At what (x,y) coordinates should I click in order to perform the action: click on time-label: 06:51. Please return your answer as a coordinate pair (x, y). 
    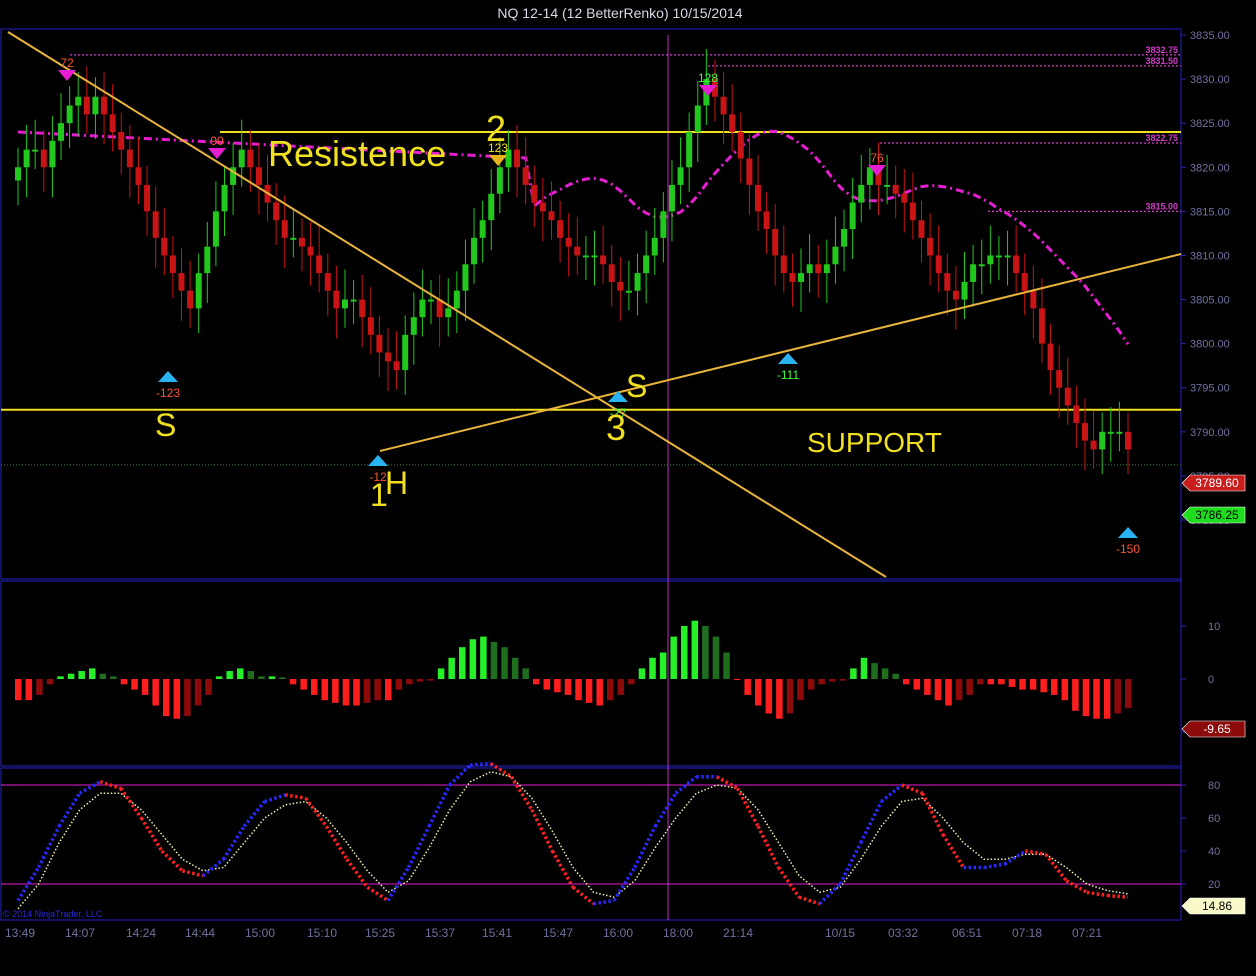
    Looking at the image, I should click on (967, 933).